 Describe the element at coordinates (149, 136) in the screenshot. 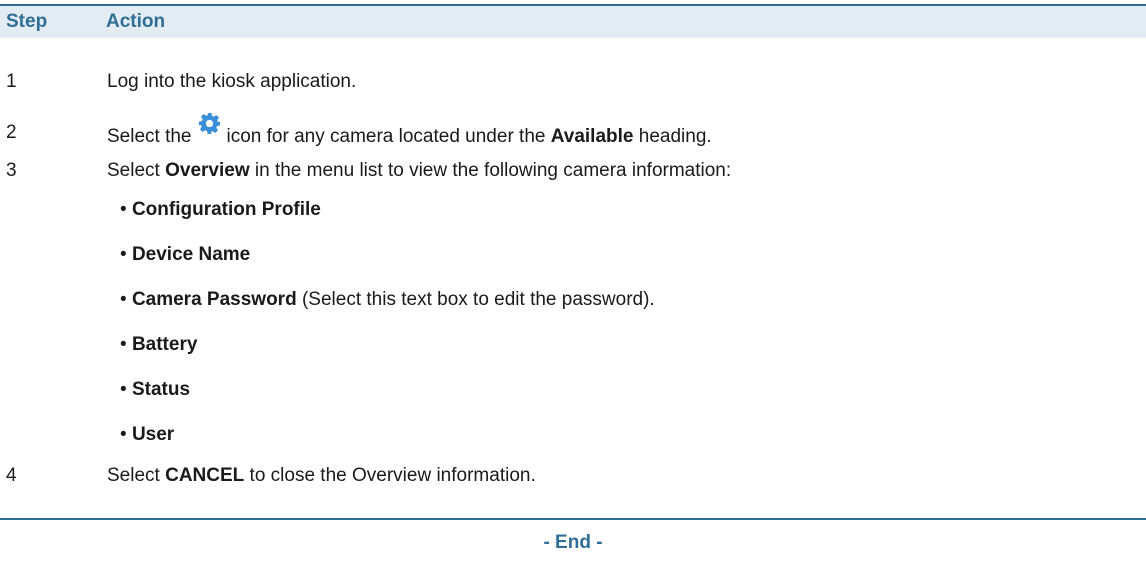

I see `step-text-part: Select the` at that location.